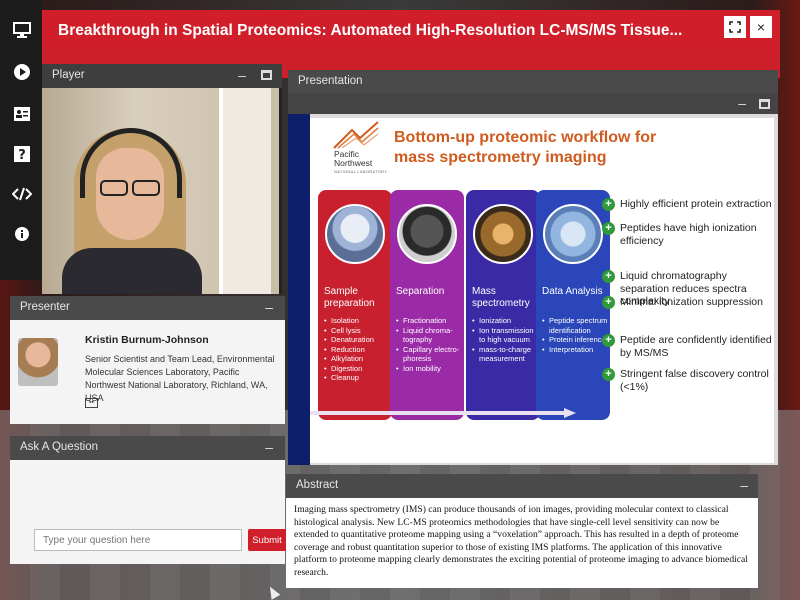 The height and width of the screenshot is (600, 800). What do you see at coordinates (59, 447) in the screenshot?
I see `question-title: Ask A Question` at bounding box center [59, 447].